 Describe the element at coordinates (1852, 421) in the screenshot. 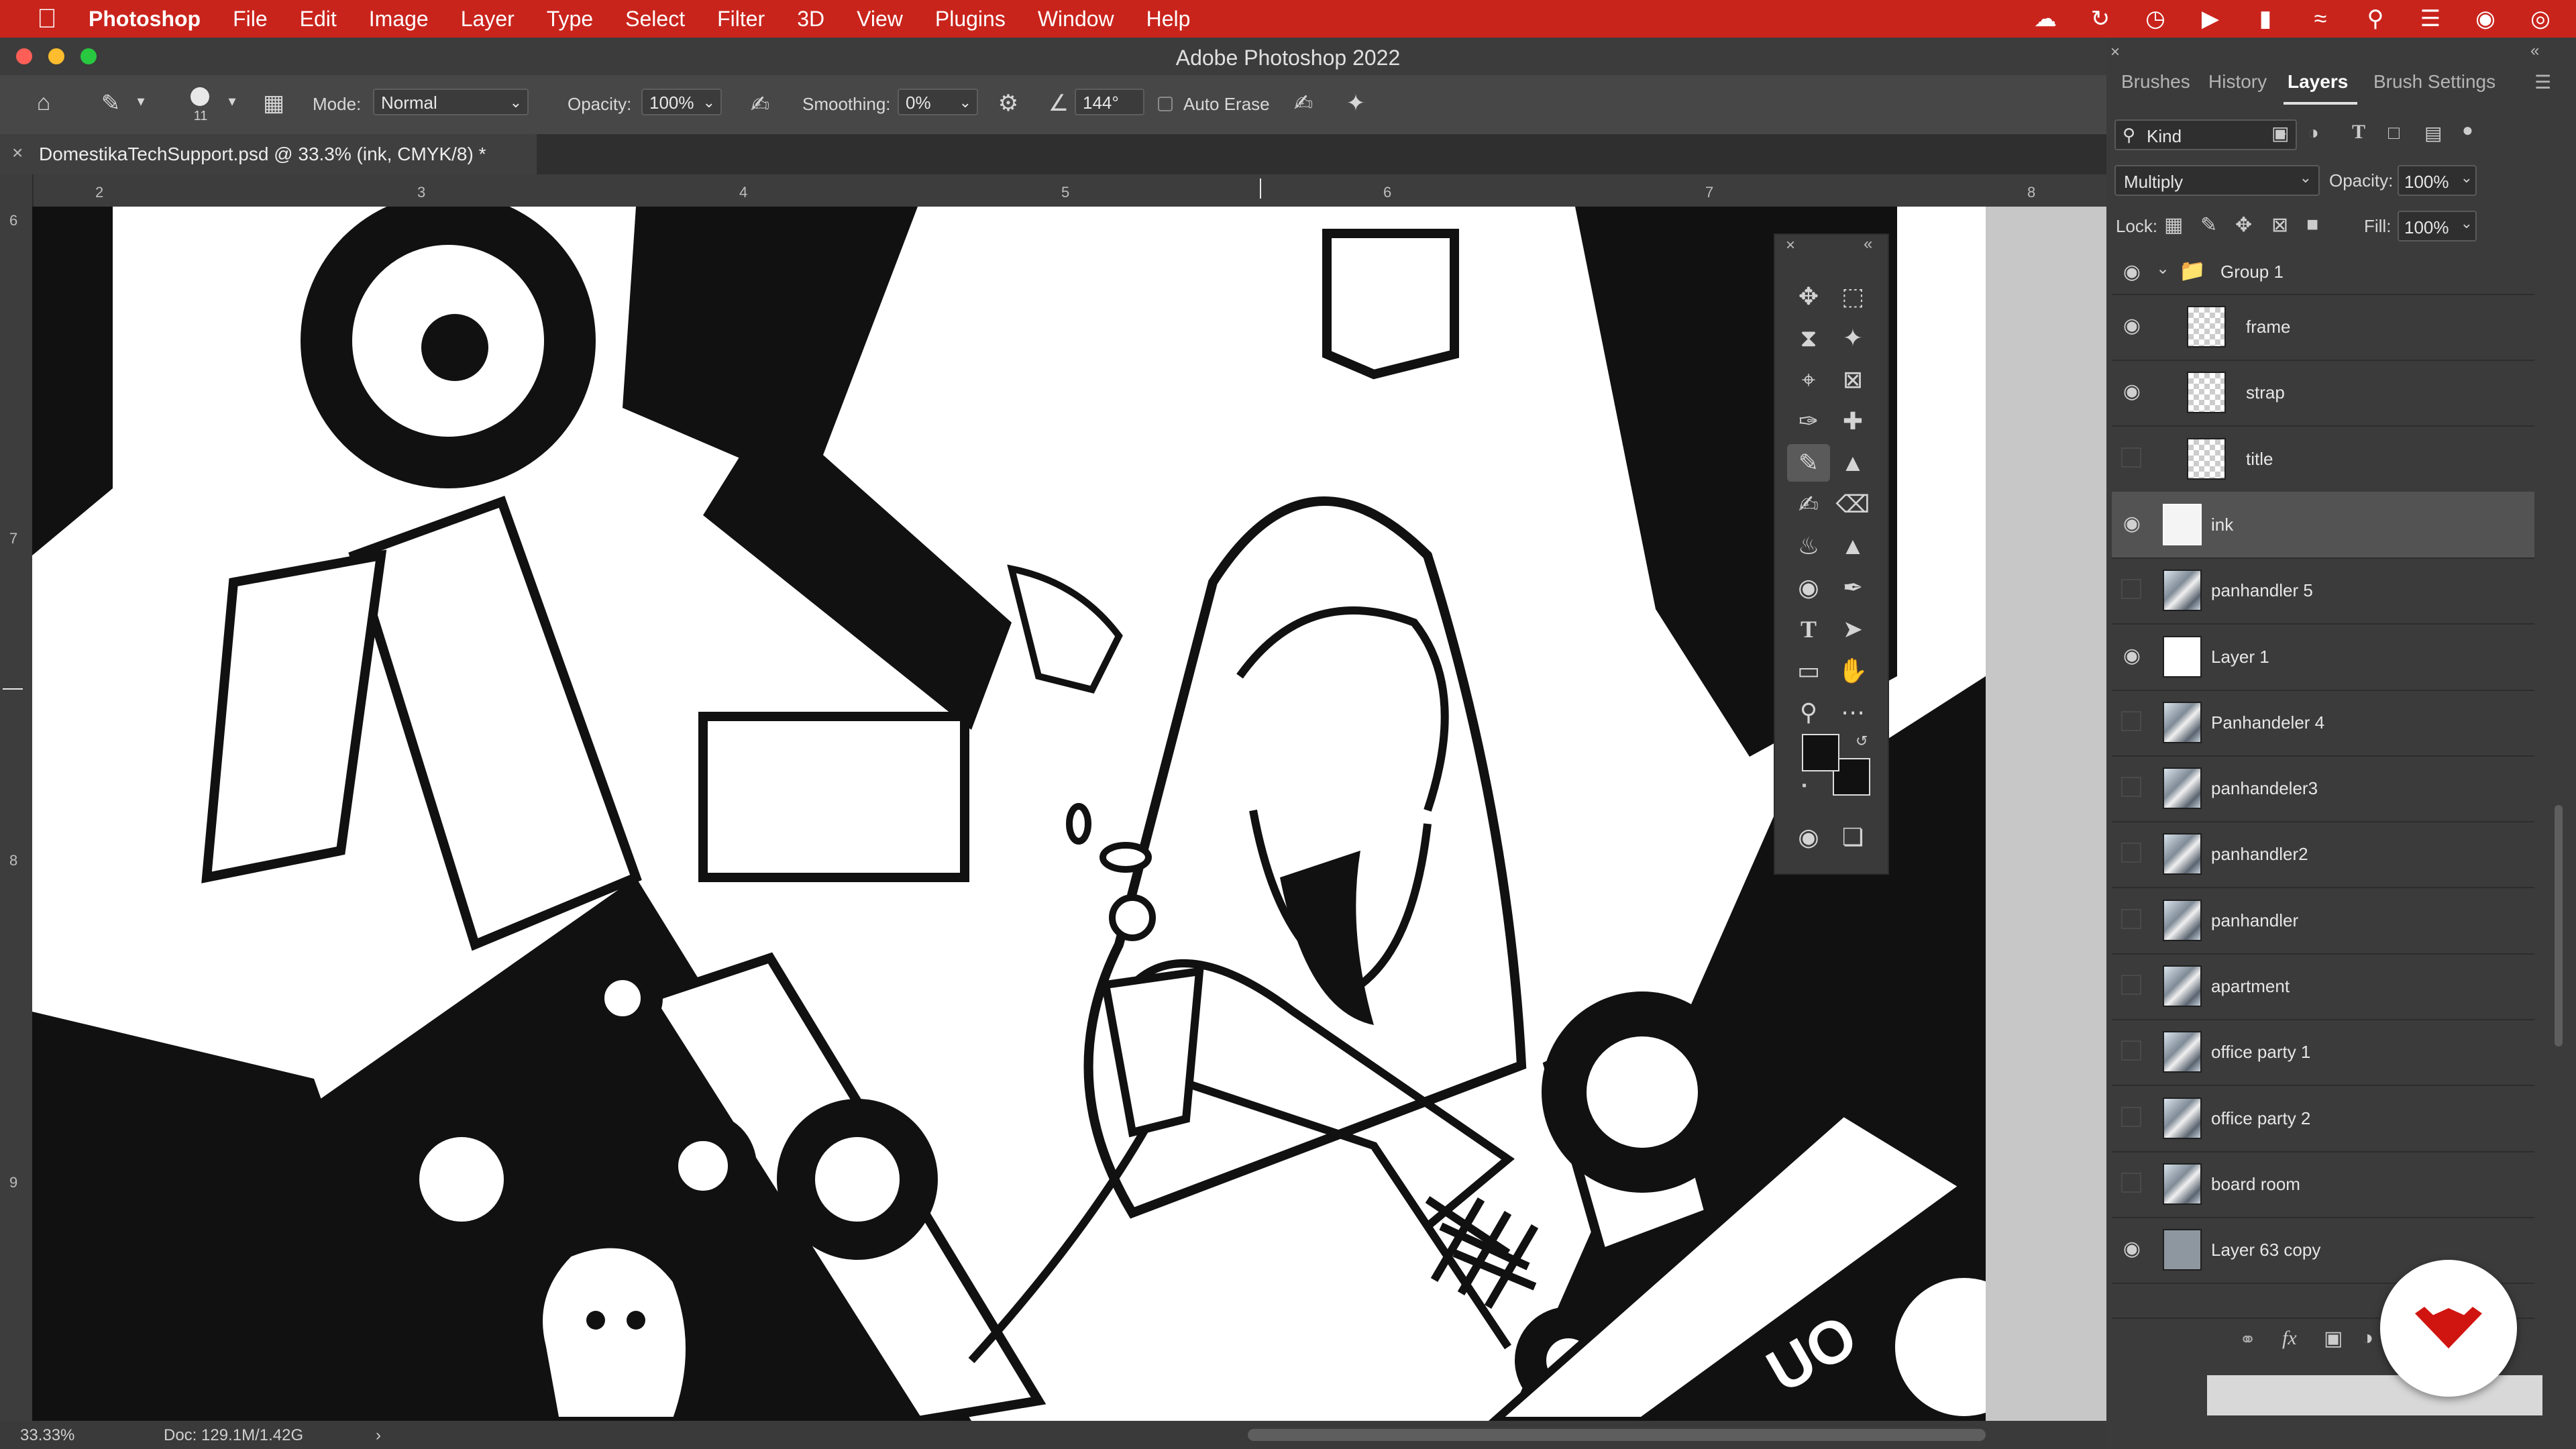

I see `healing-brush-tool-icon: ✚` at that location.